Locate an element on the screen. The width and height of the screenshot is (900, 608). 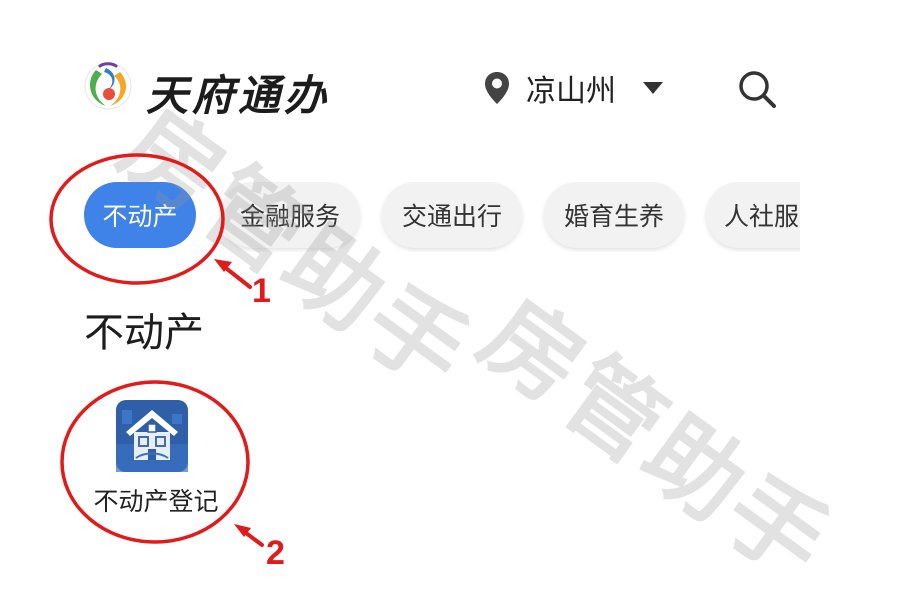
location-city: 凉山州 is located at coordinates (571, 91).